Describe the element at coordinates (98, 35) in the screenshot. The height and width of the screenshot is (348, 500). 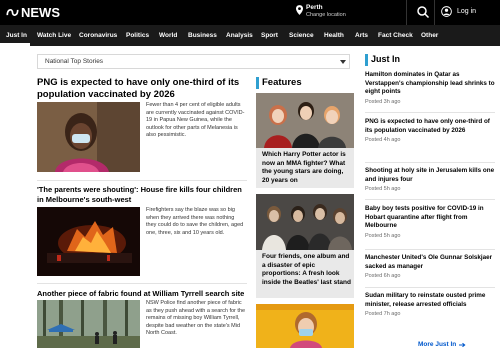
I see `nav-item-coronavirus: Coronavirus` at that location.